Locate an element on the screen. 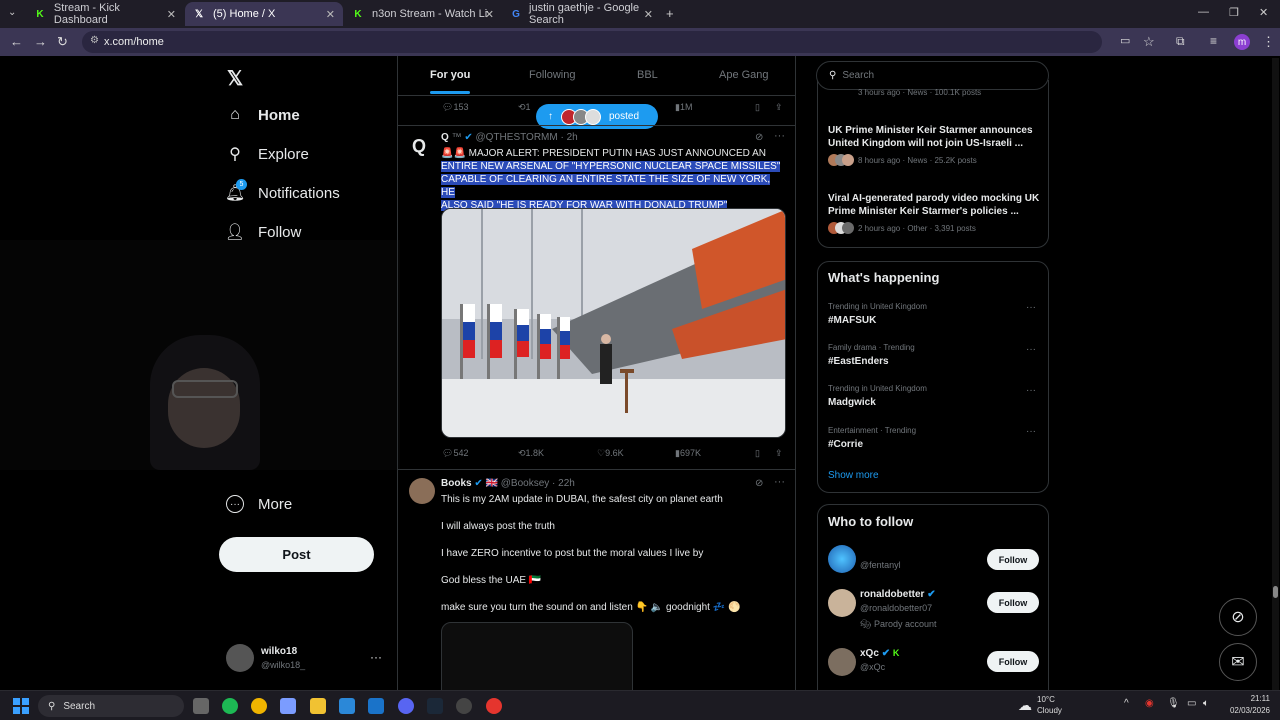 The image size is (1280, 720). tab-following: Following is located at coordinates (552, 75).